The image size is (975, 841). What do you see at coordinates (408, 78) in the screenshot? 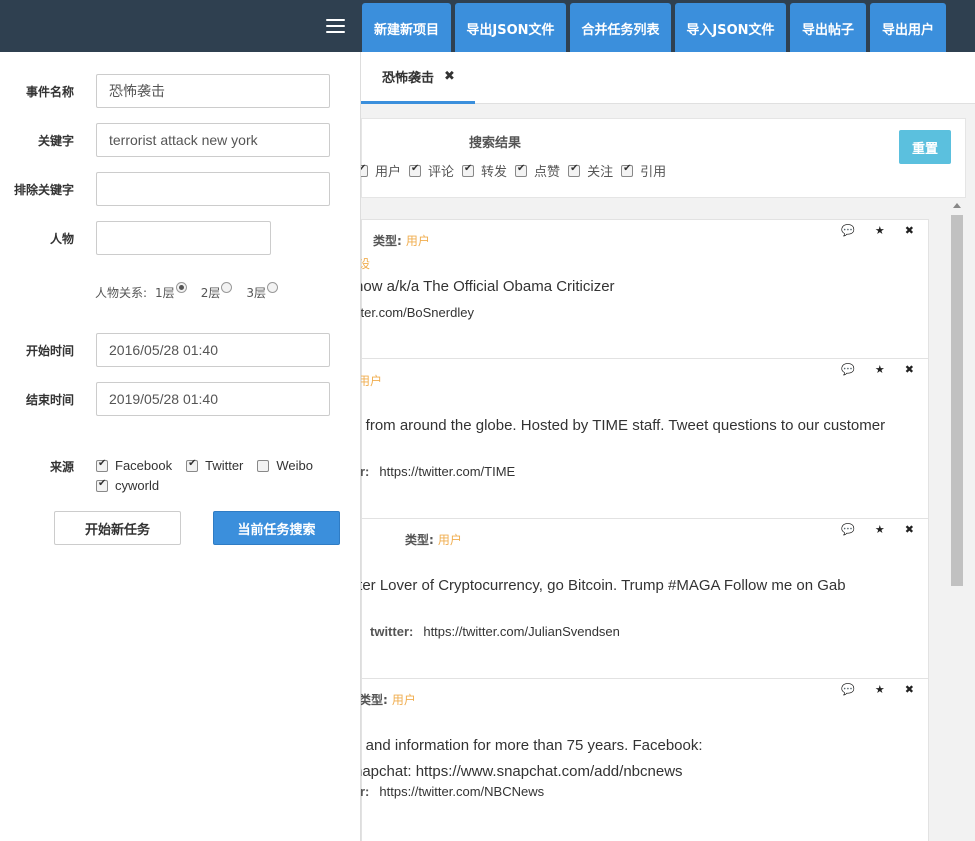
I see `tab-label: 恐怖袭击` at bounding box center [408, 78].